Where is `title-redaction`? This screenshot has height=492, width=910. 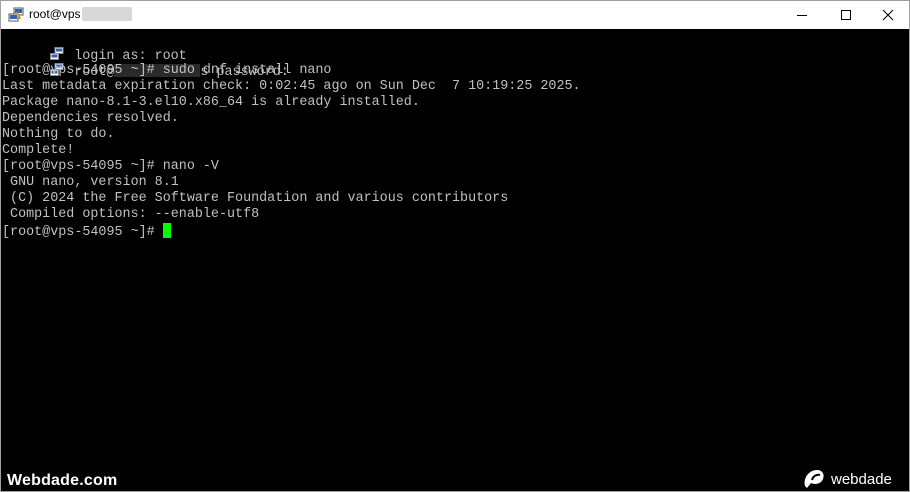 title-redaction is located at coordinates (106, 14).